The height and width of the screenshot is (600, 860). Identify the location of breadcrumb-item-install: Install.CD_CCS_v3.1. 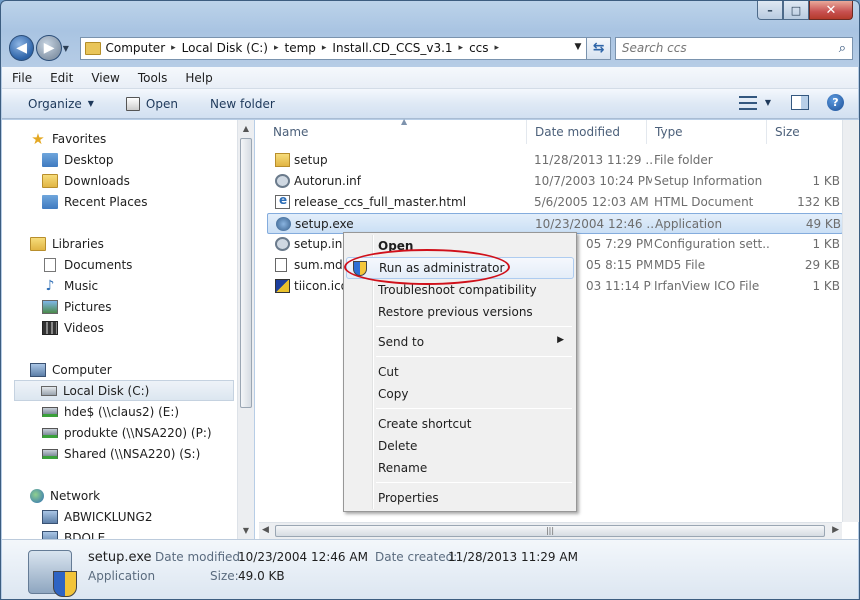
(392, 48).